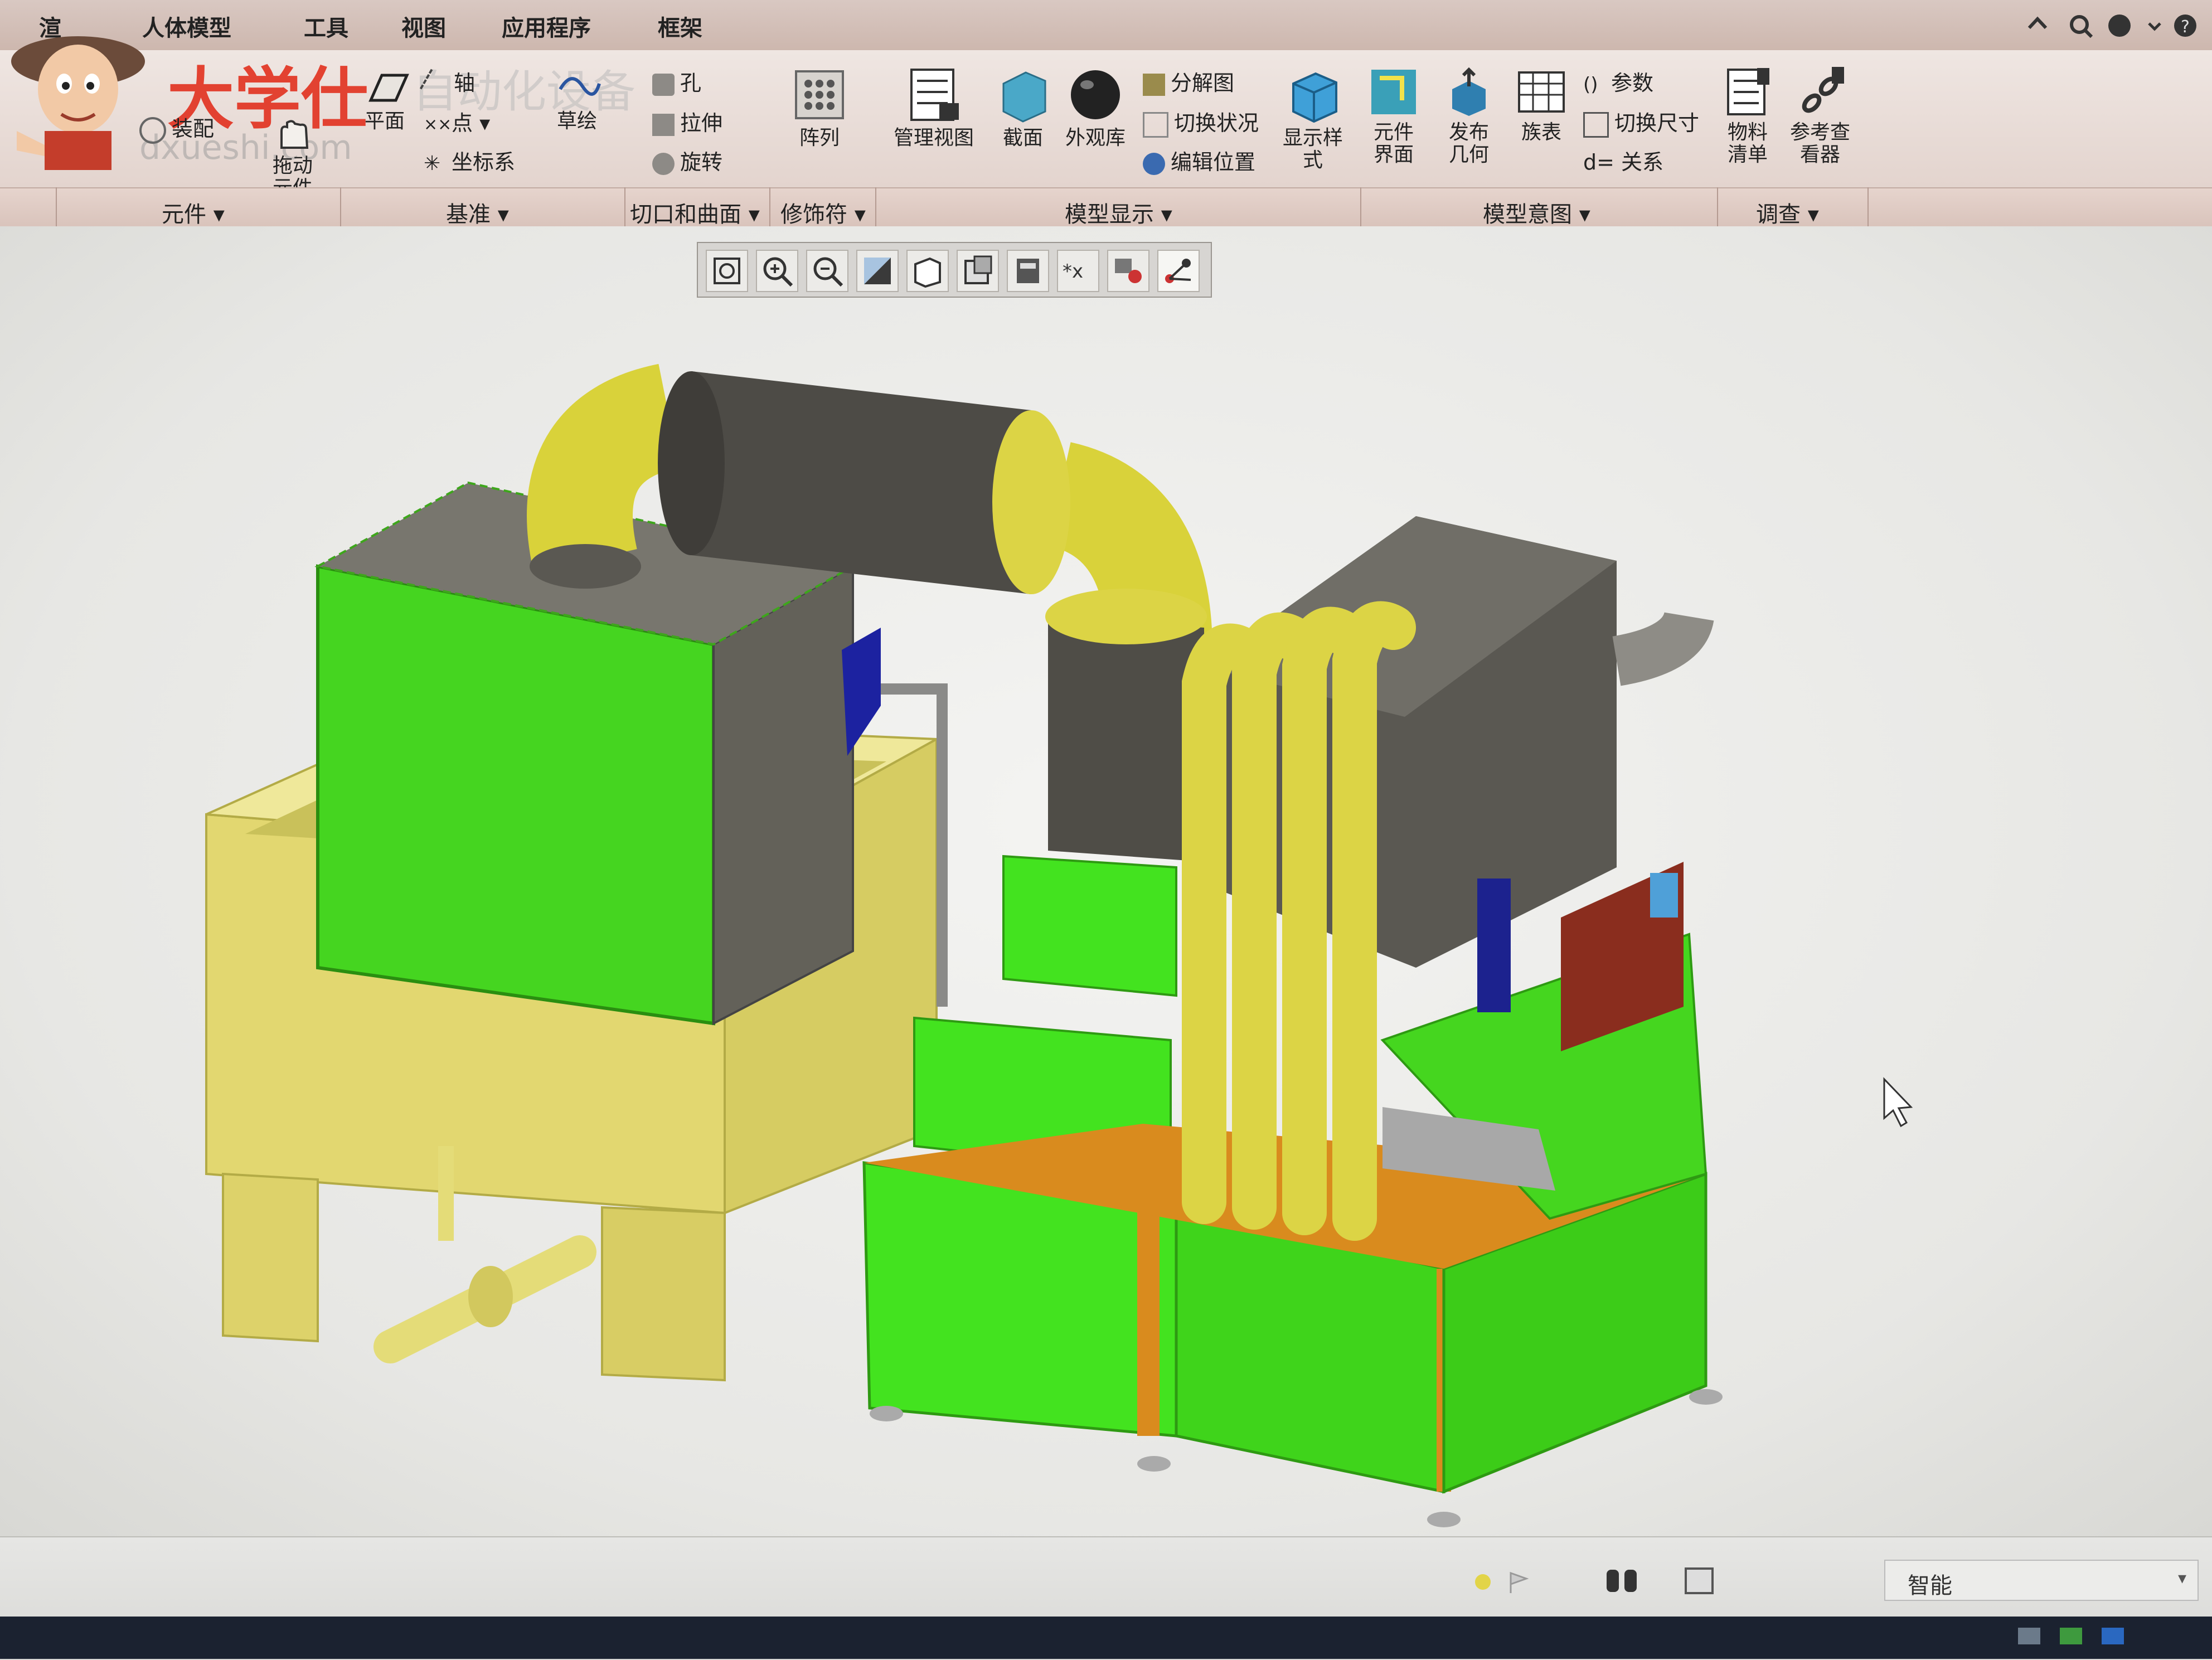 The height and width of the screenshot is (1660, 2212). I want to click on family-table-button: 族表, so click(1542, 105).